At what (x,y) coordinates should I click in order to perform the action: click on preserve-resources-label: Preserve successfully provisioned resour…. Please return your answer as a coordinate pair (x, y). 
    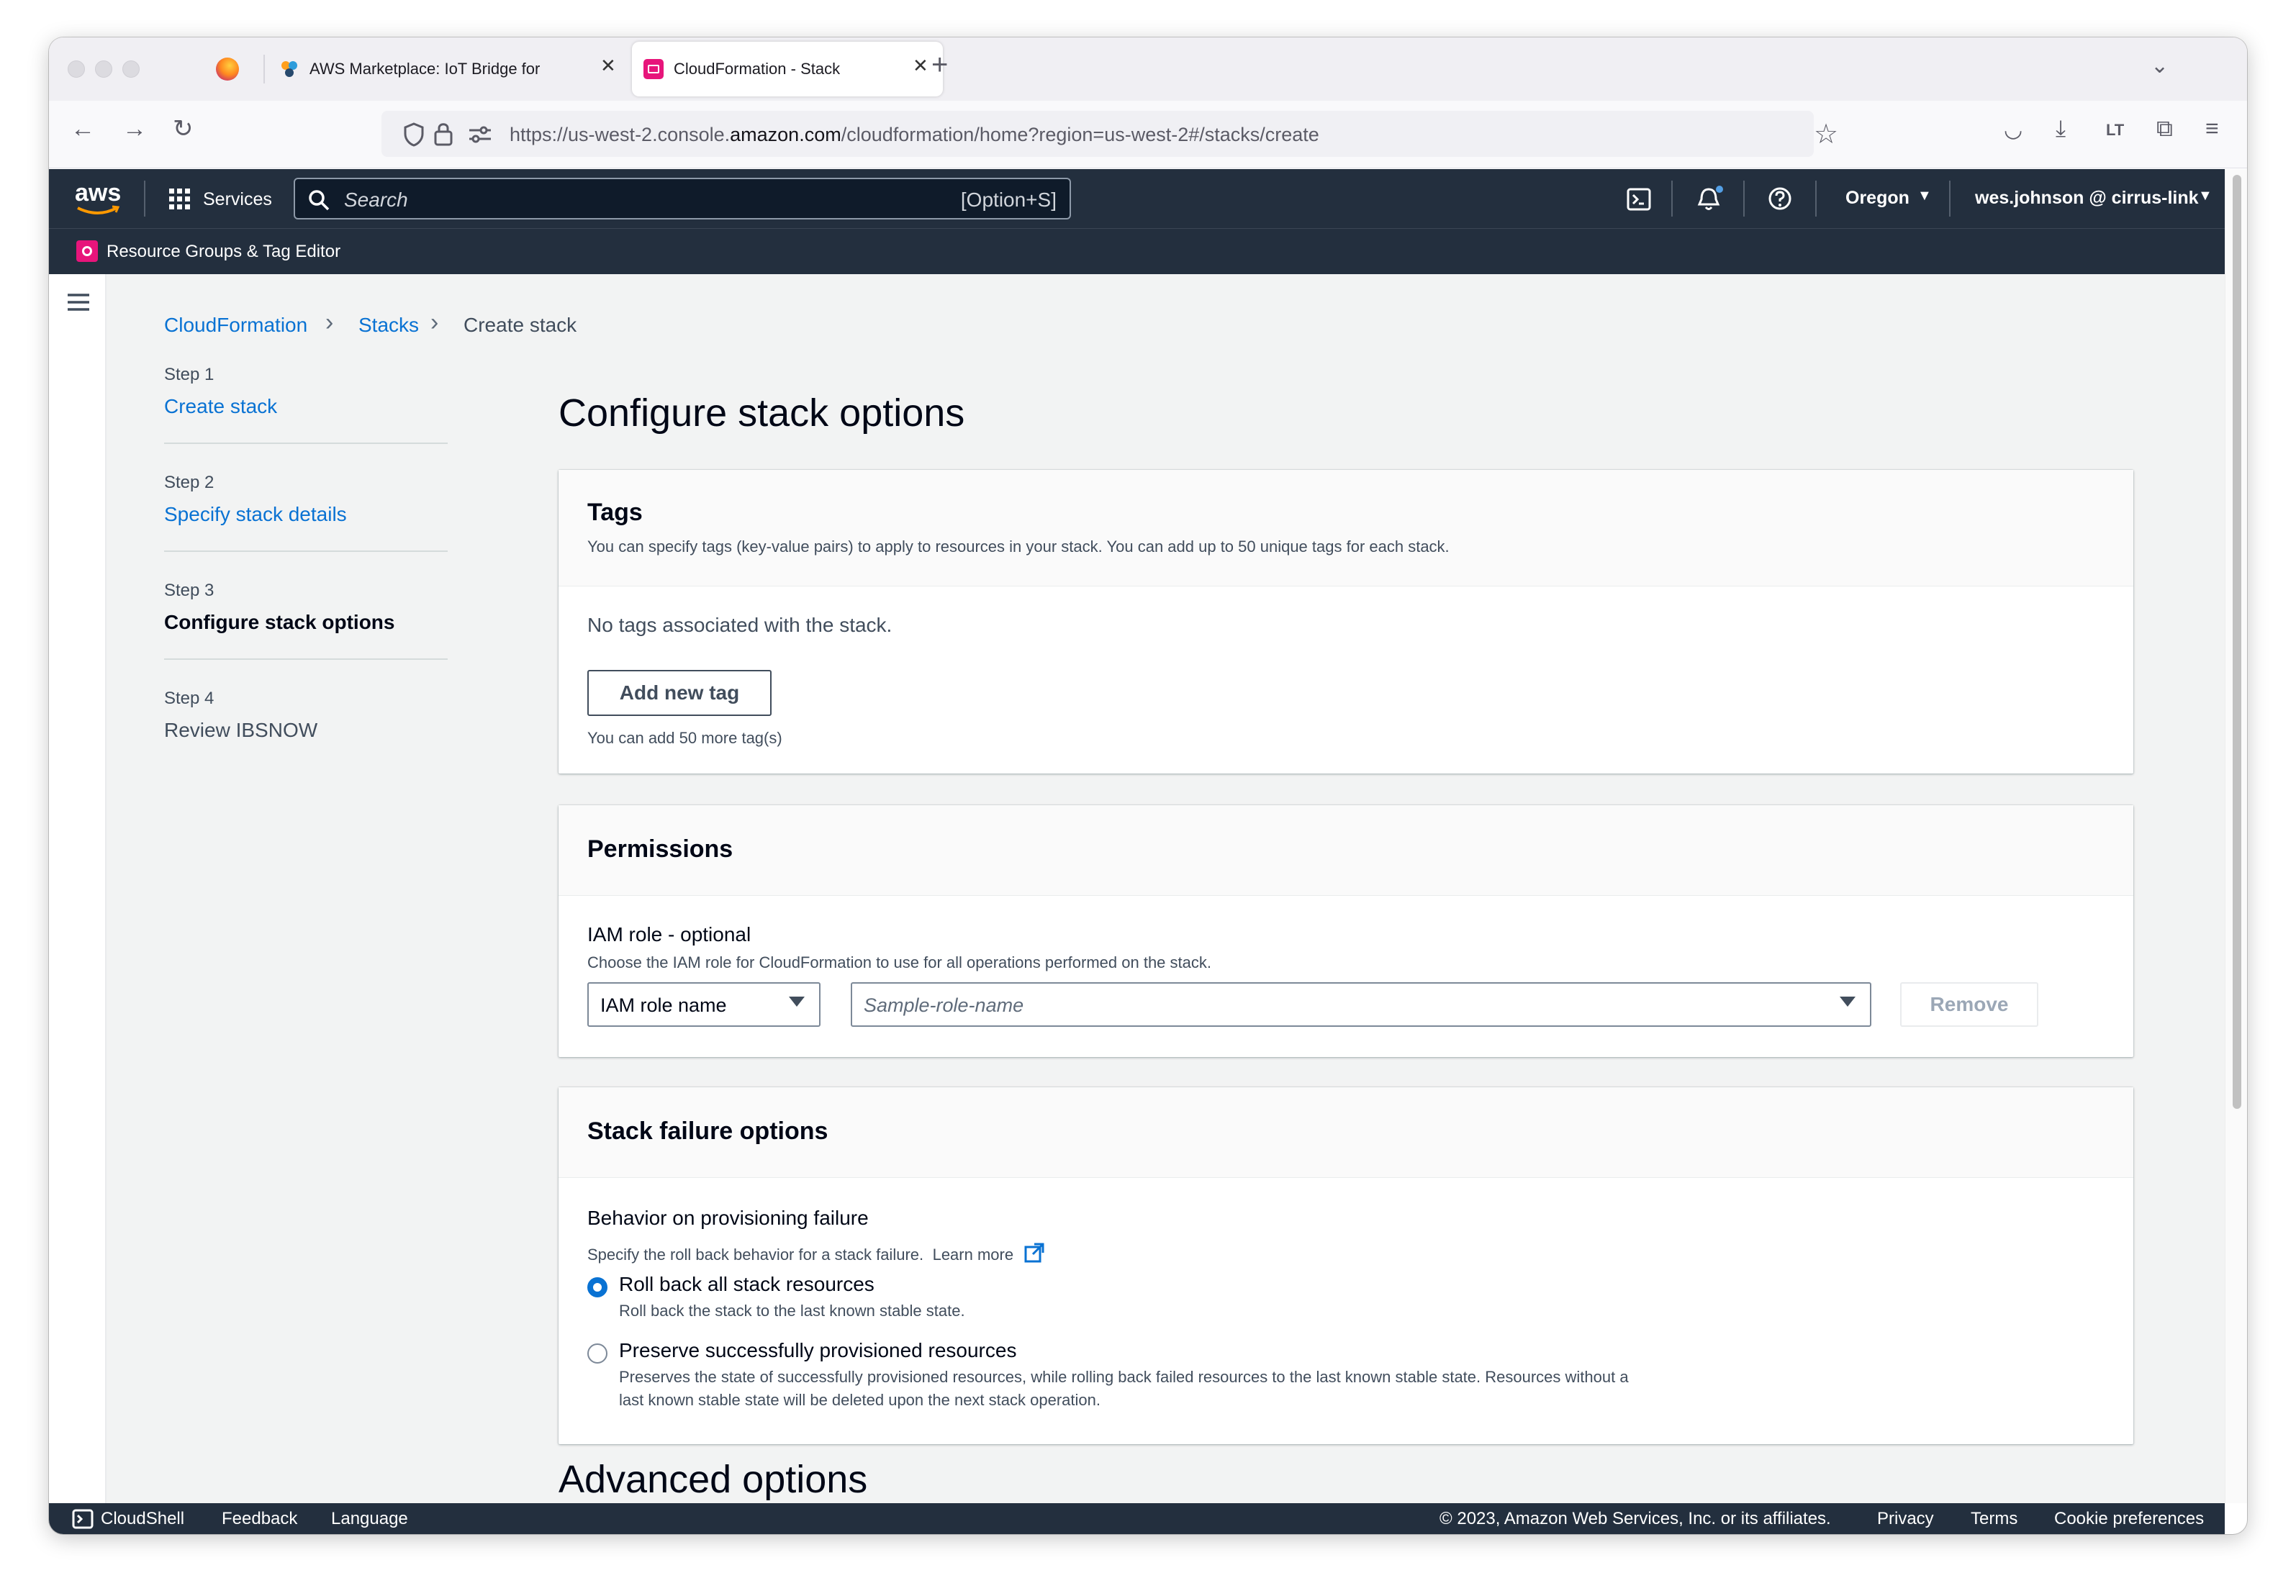
    Looking at the image, I should click on (817, 1351).